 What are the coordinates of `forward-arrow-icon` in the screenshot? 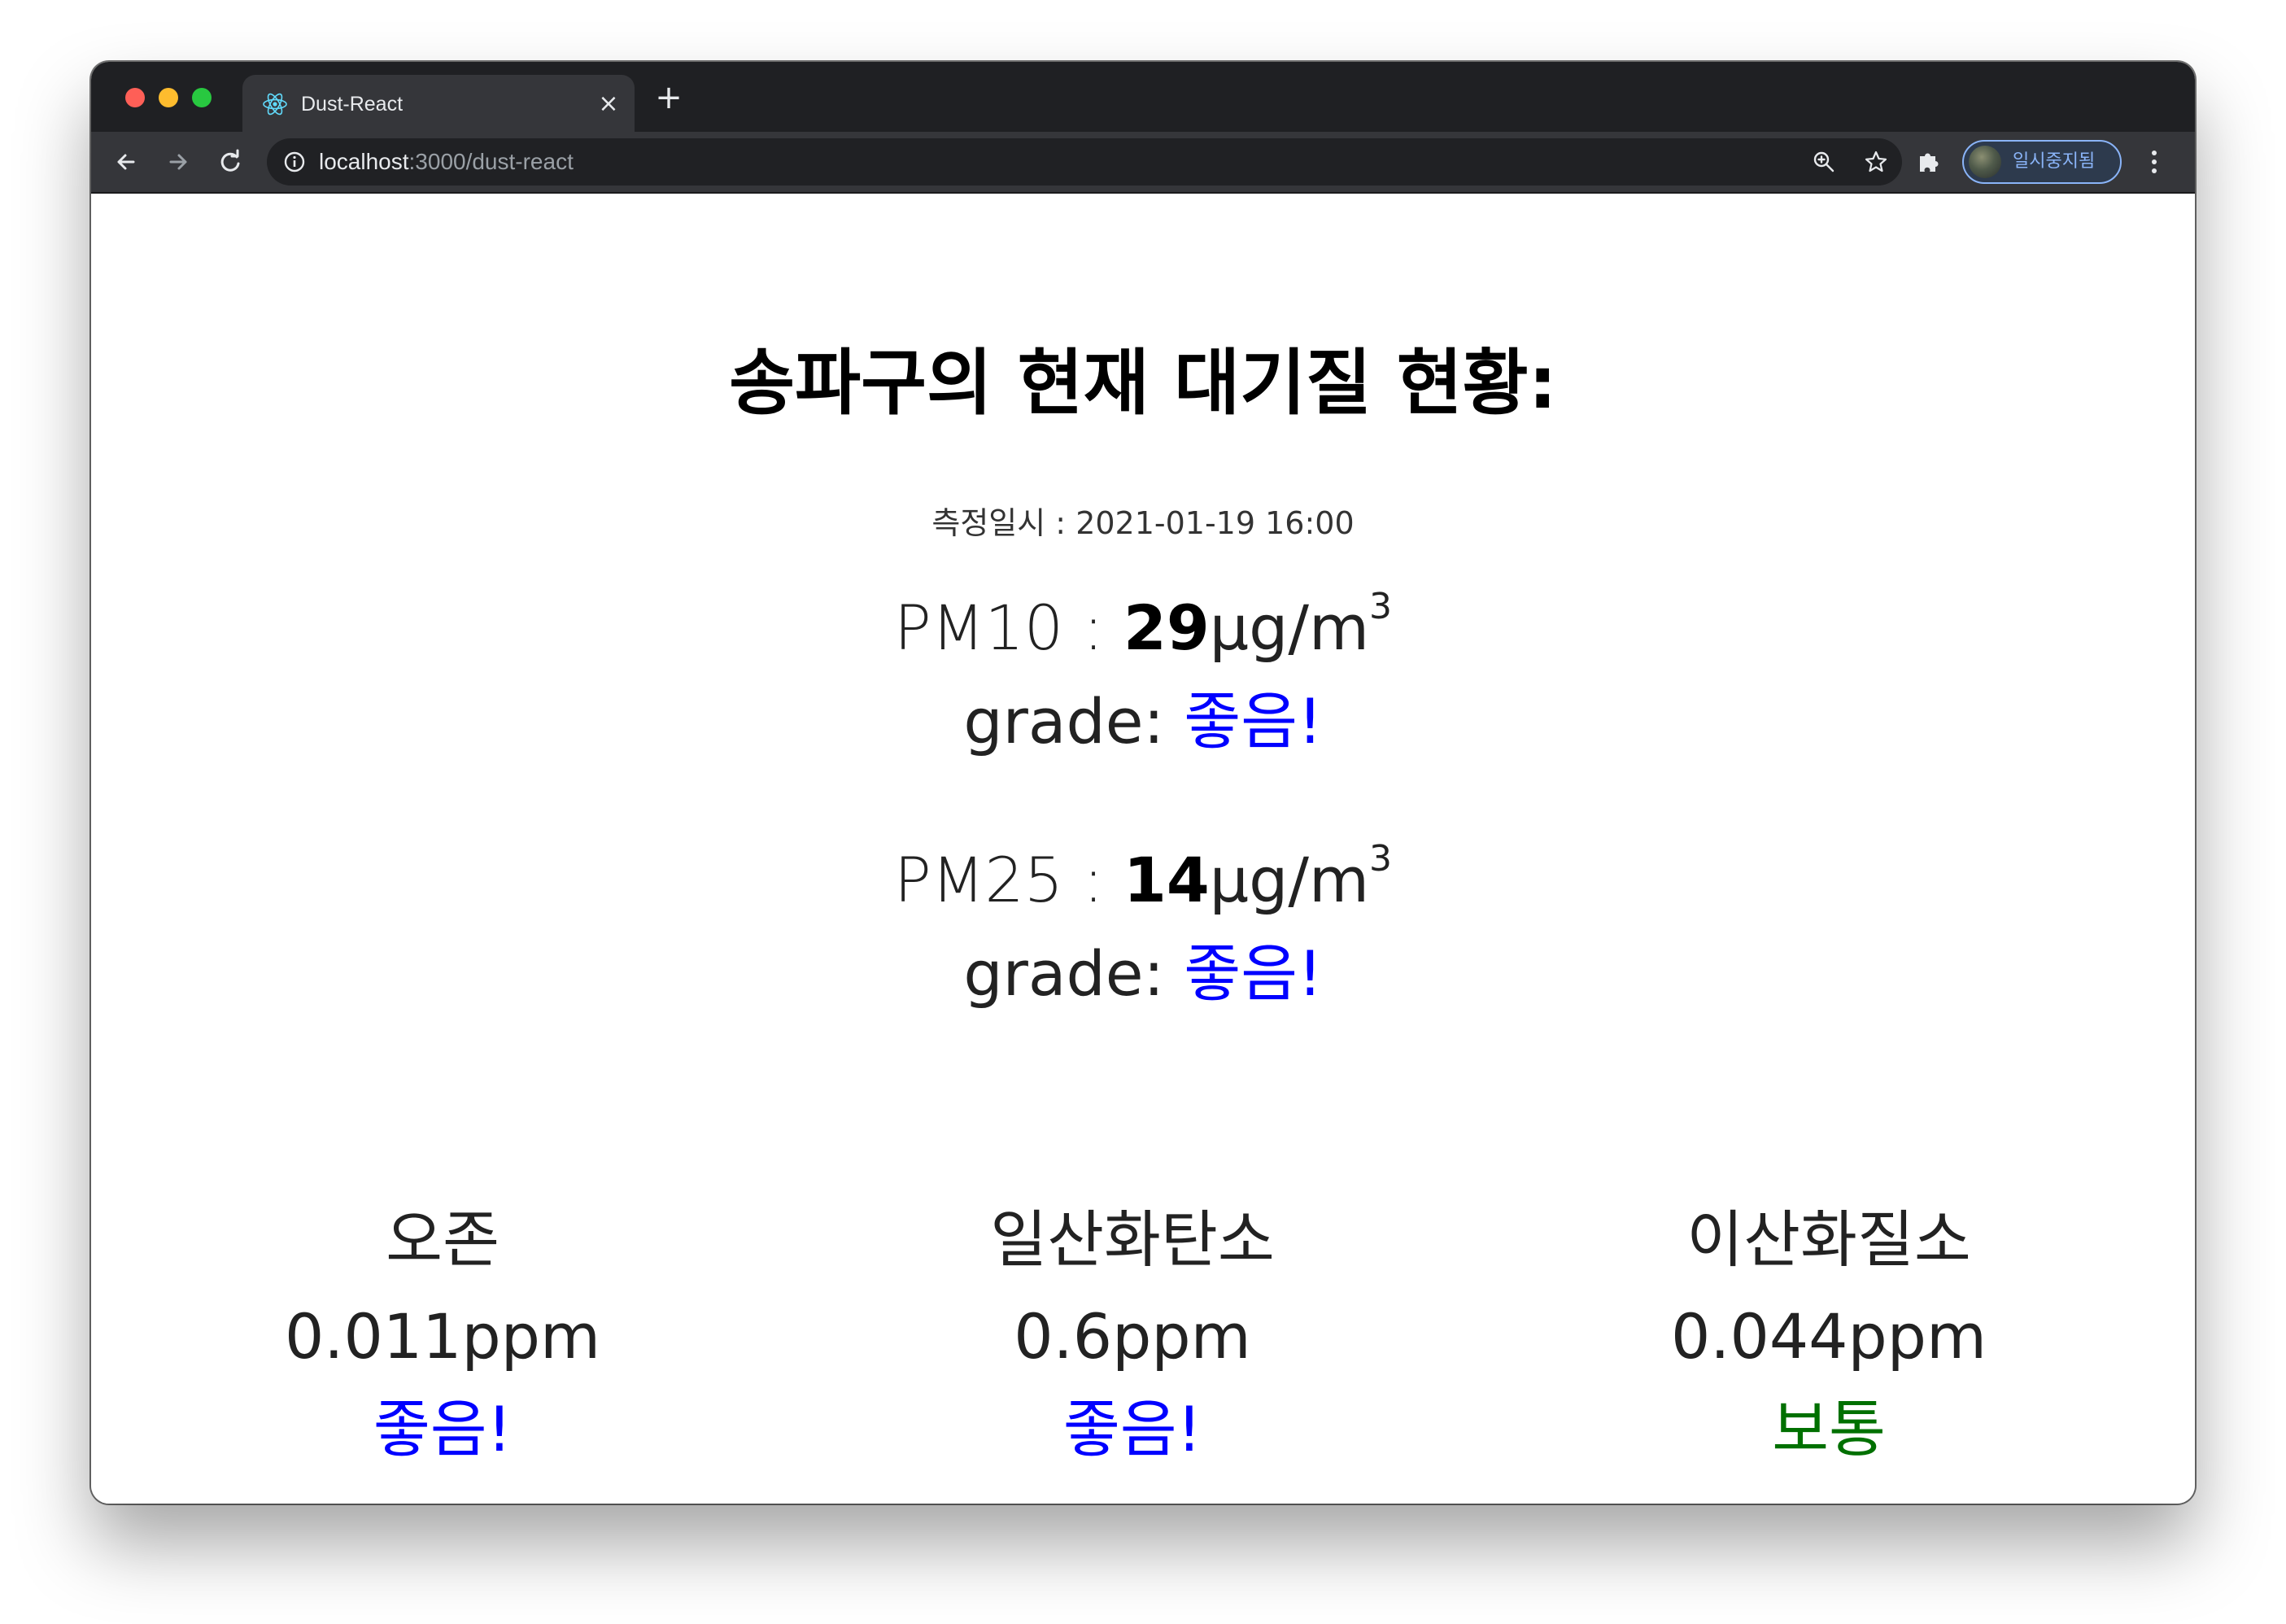 It's located at (178, 162).